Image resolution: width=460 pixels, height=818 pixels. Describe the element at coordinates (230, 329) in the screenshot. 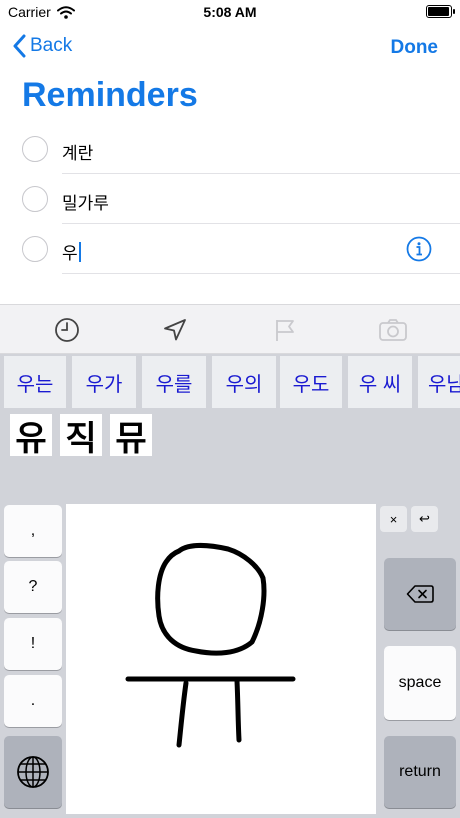

I see `reminder-toolbar` at that location.